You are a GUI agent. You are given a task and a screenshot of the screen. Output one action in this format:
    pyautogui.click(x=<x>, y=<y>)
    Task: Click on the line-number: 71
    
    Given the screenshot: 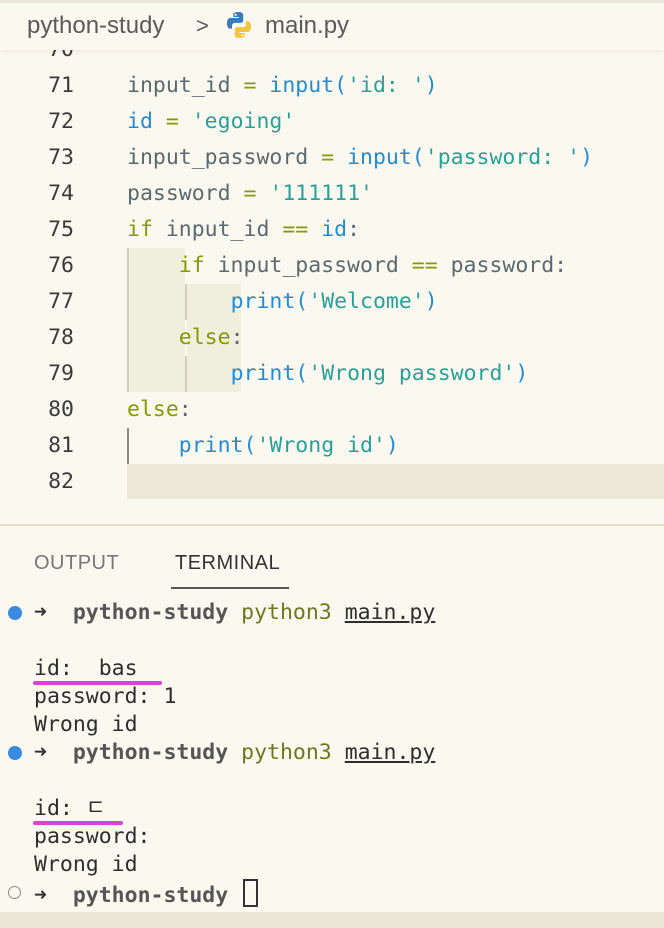 What is the action you would take?
    pyautogui.click(x=61, y=85)
    